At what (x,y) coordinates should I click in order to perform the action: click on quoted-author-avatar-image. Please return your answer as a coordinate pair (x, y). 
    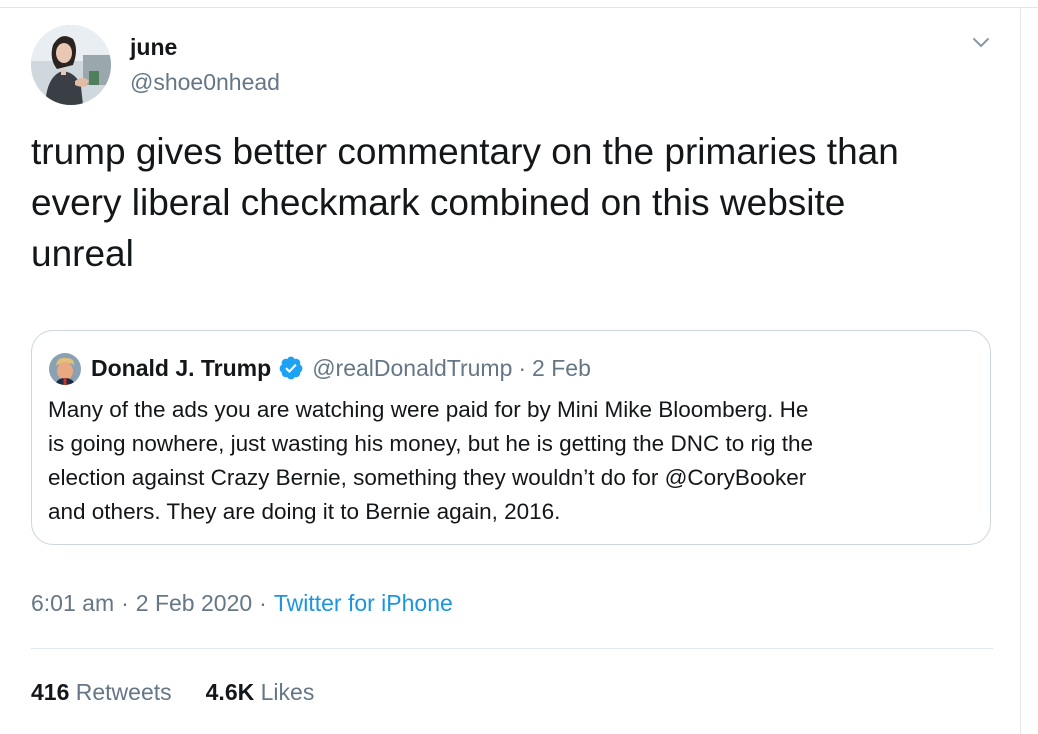
    Looking at the image, I should click on (65, 369).